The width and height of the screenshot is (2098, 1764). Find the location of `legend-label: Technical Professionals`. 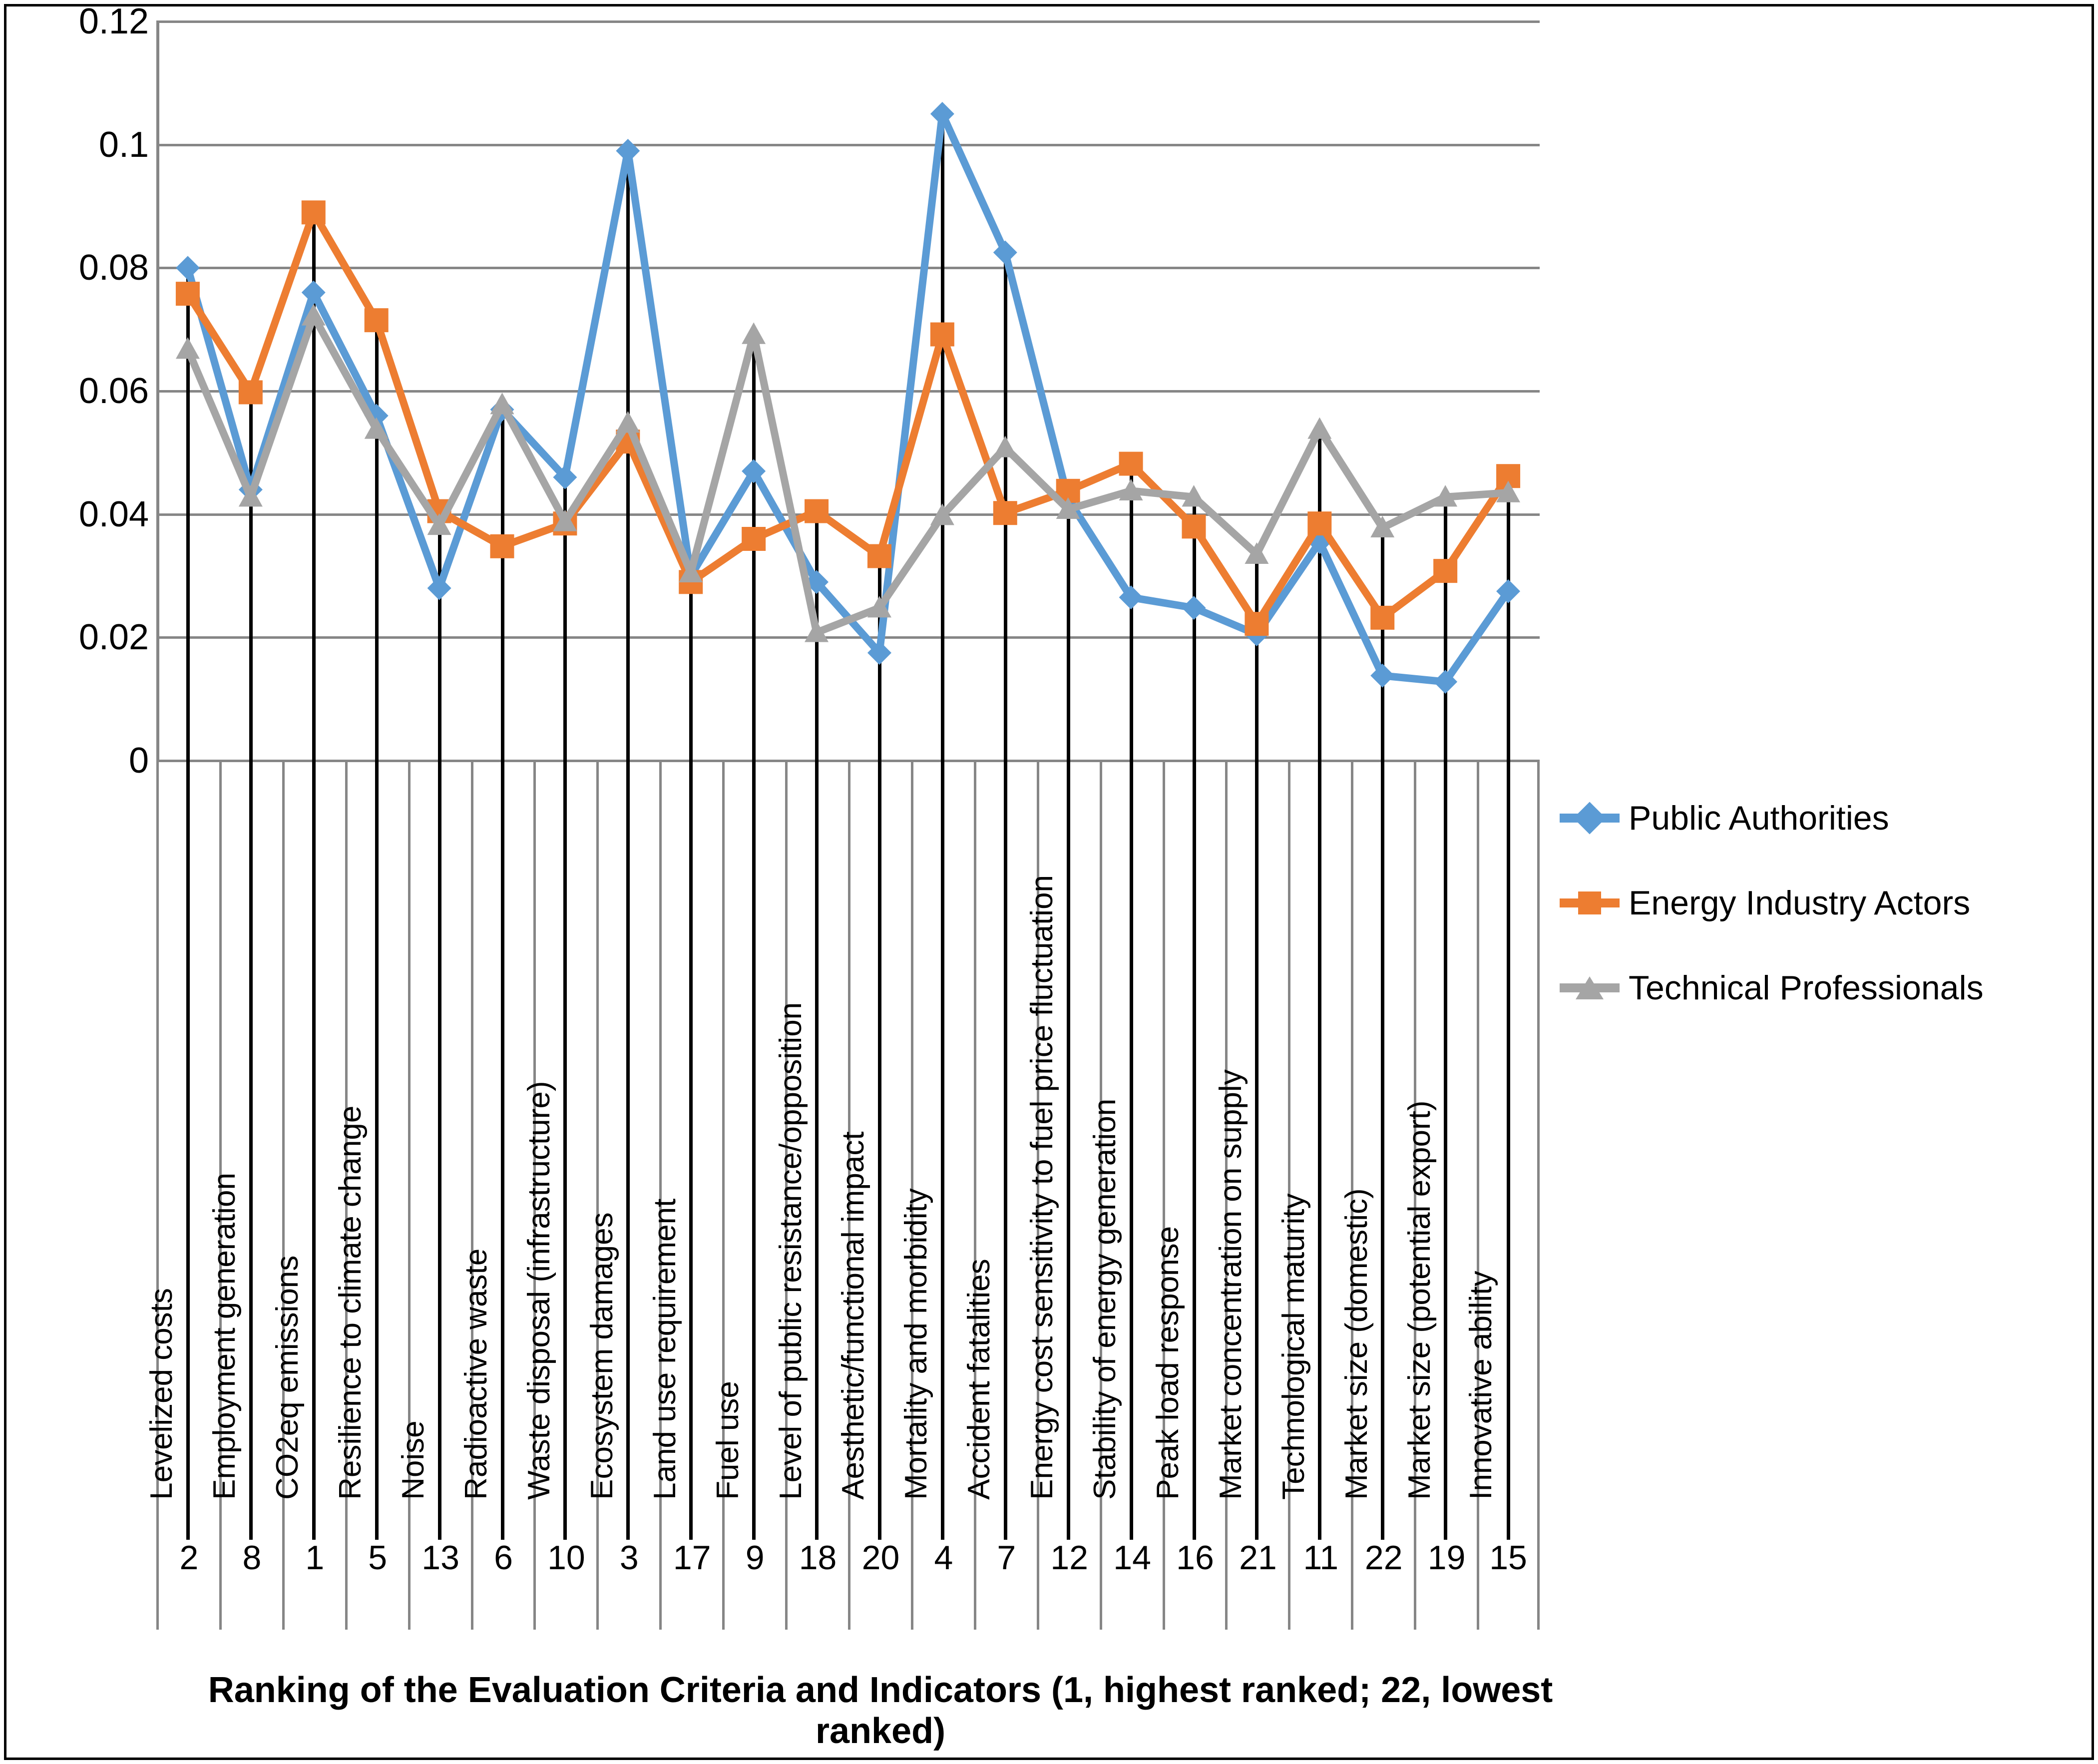

legend-label: Technical Professionals is located at coordinates (1806, 988).